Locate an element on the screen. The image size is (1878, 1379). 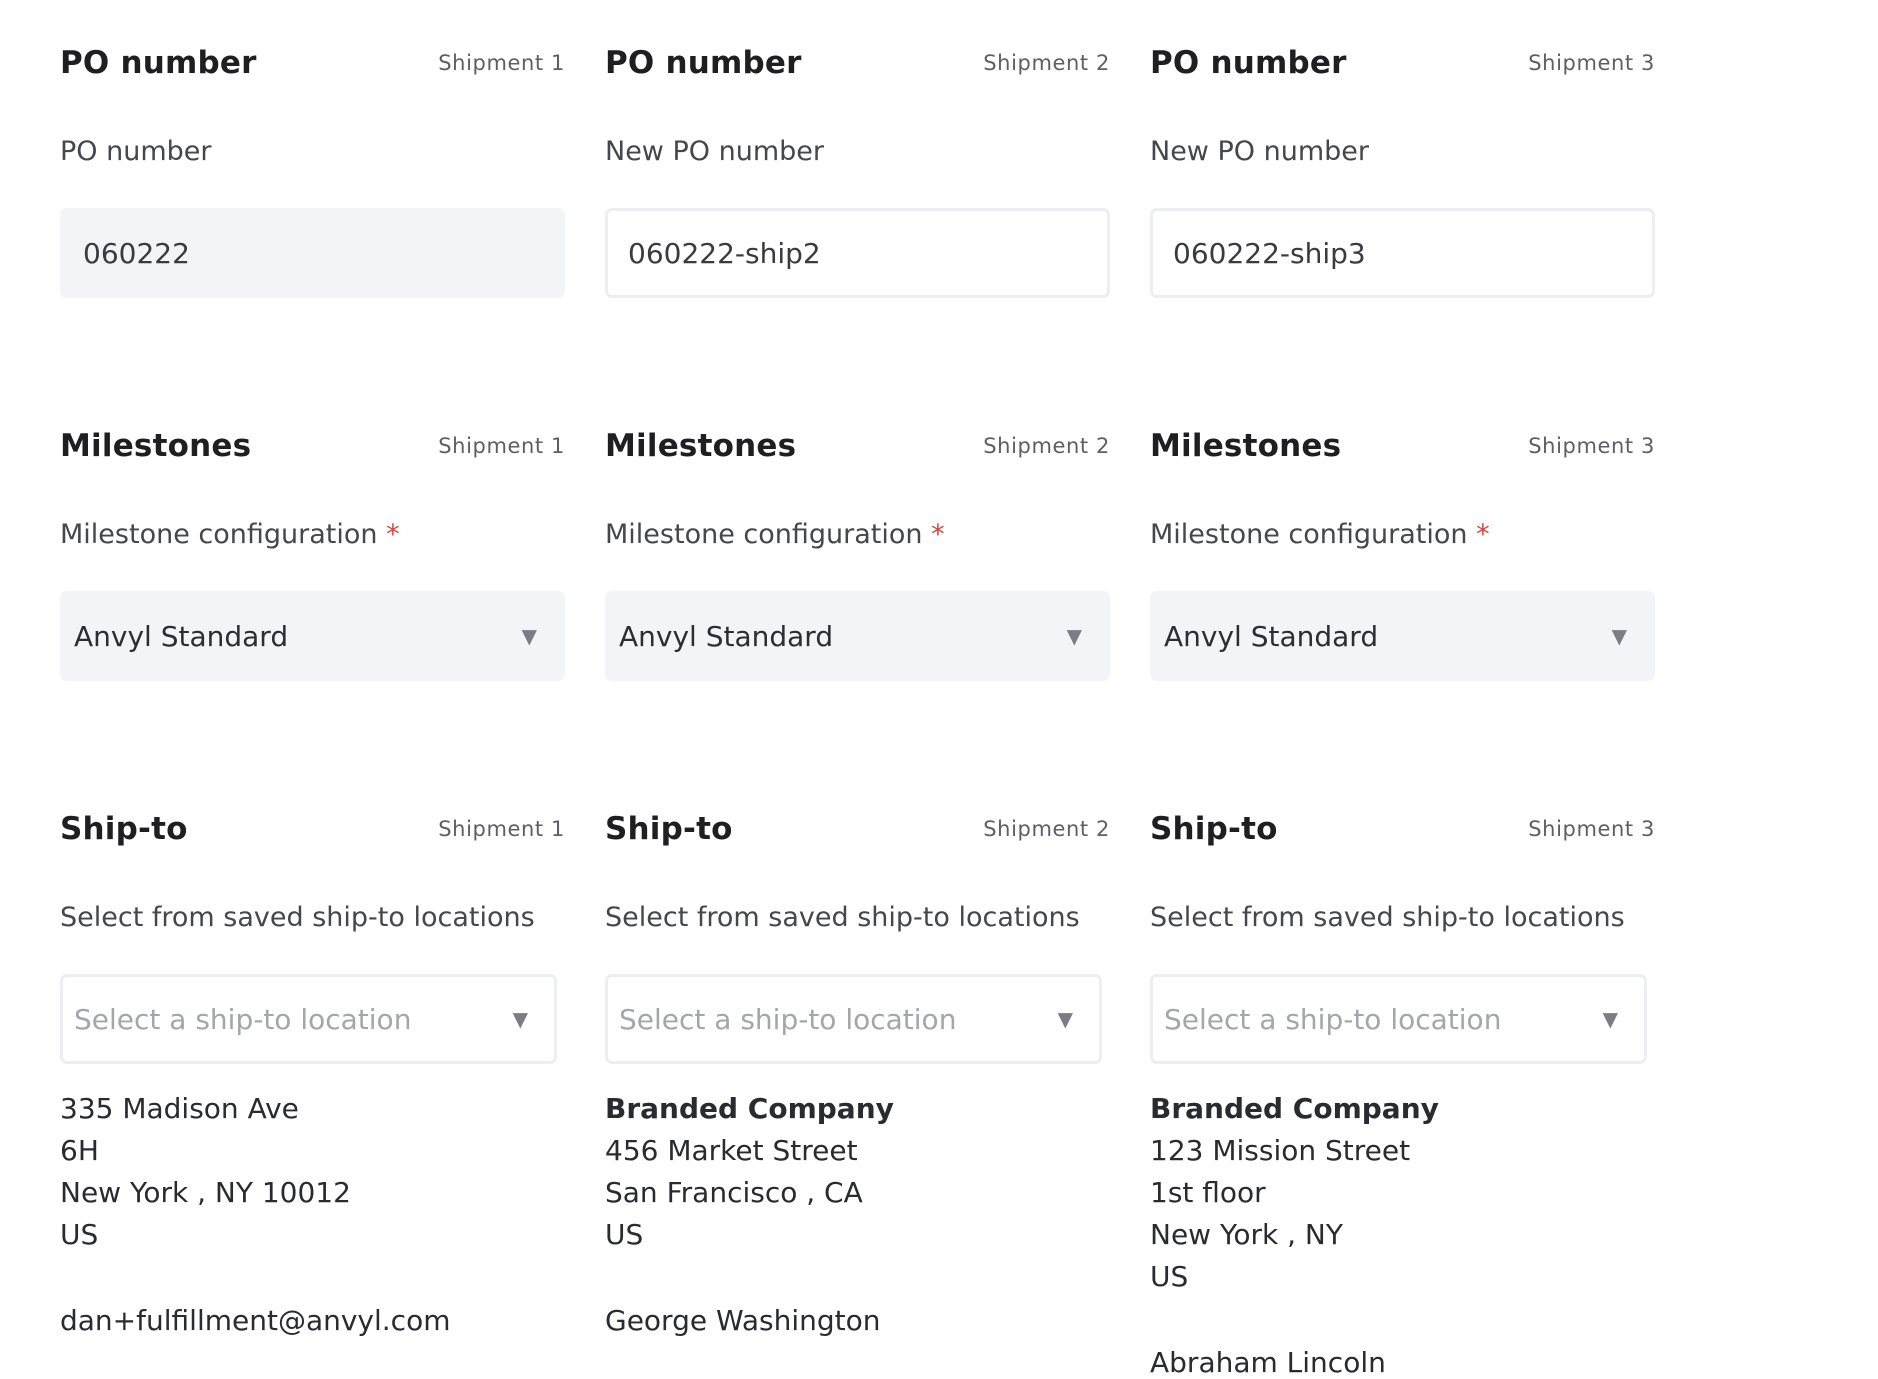
address-line: 1st floor is located at coordinates (1208, 1192).